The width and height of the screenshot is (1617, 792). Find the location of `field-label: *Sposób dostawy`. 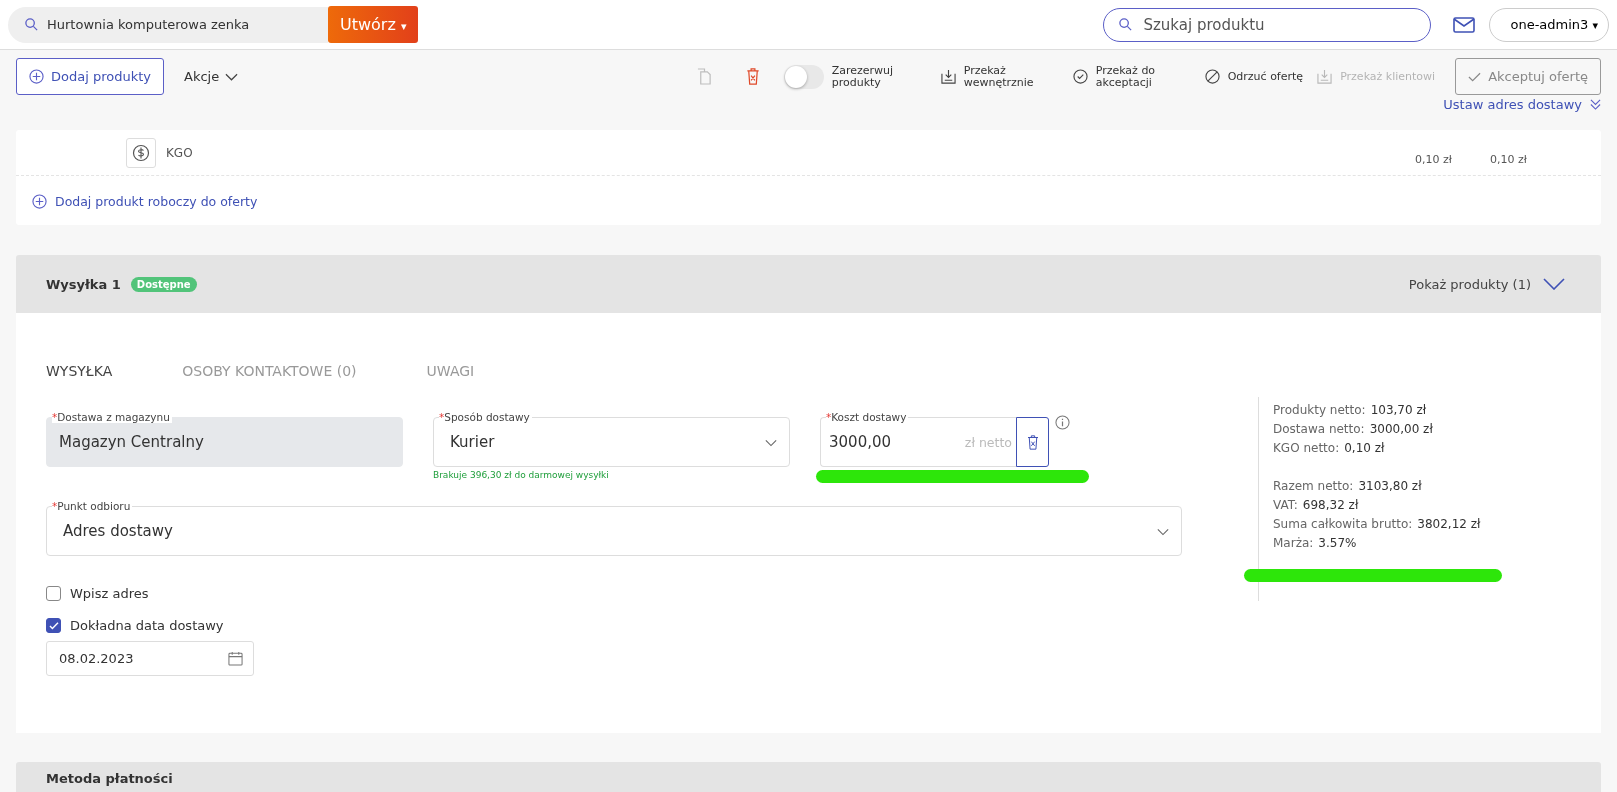

field-label: *Sposób dostawy is located at coordinates (485, 417).